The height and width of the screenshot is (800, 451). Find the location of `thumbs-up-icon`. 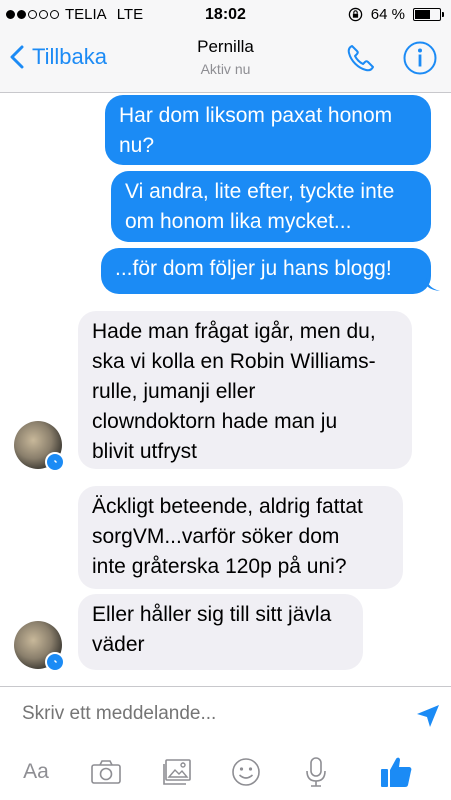

thumbs-up-icon is located at coordinates (396, 772).